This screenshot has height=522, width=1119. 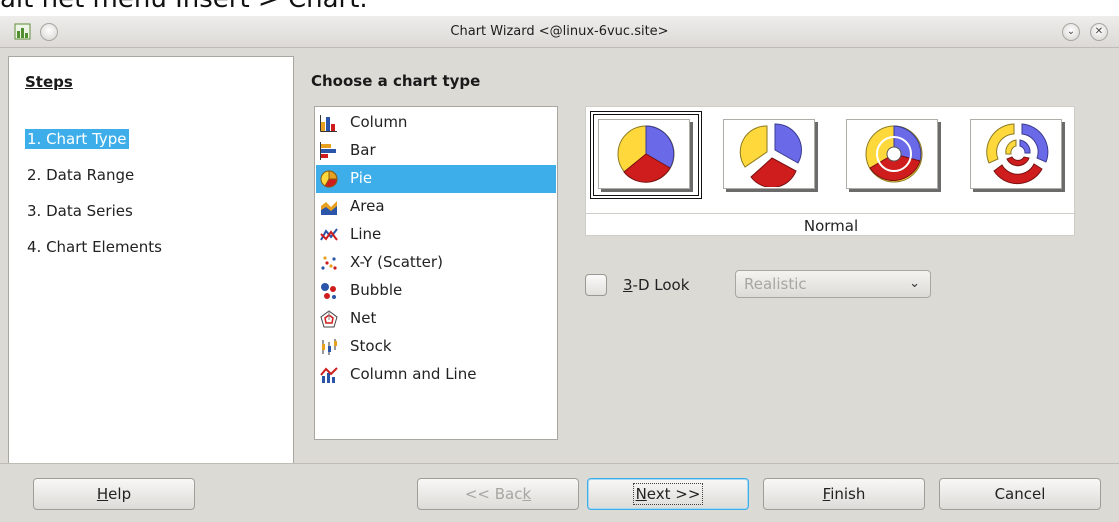 I want to click on chart-type-label: Bar, so click(x=363, y=150).